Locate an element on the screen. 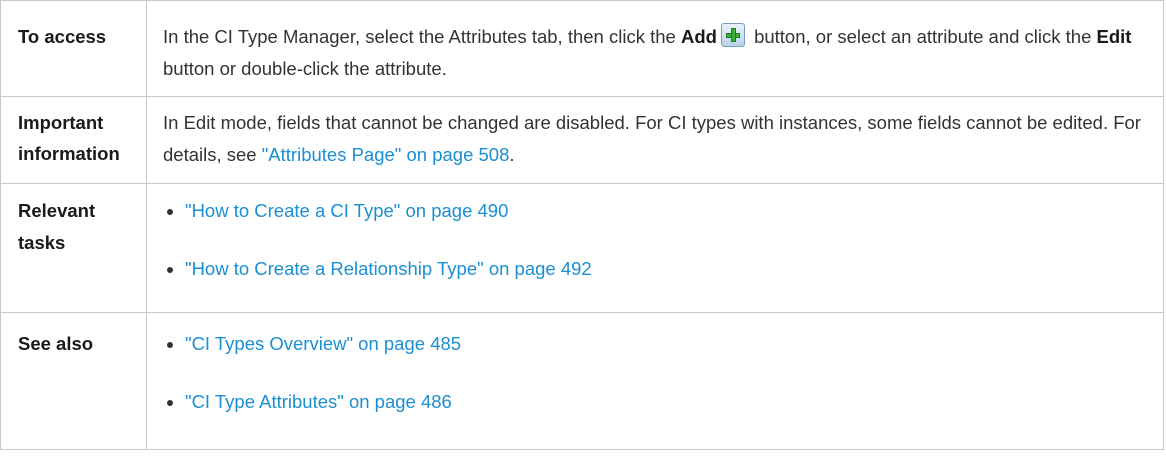 Image resolution: width=1166 pixels, height=472 pixels. label-to-access: To access is located at coordinates (73, 48).